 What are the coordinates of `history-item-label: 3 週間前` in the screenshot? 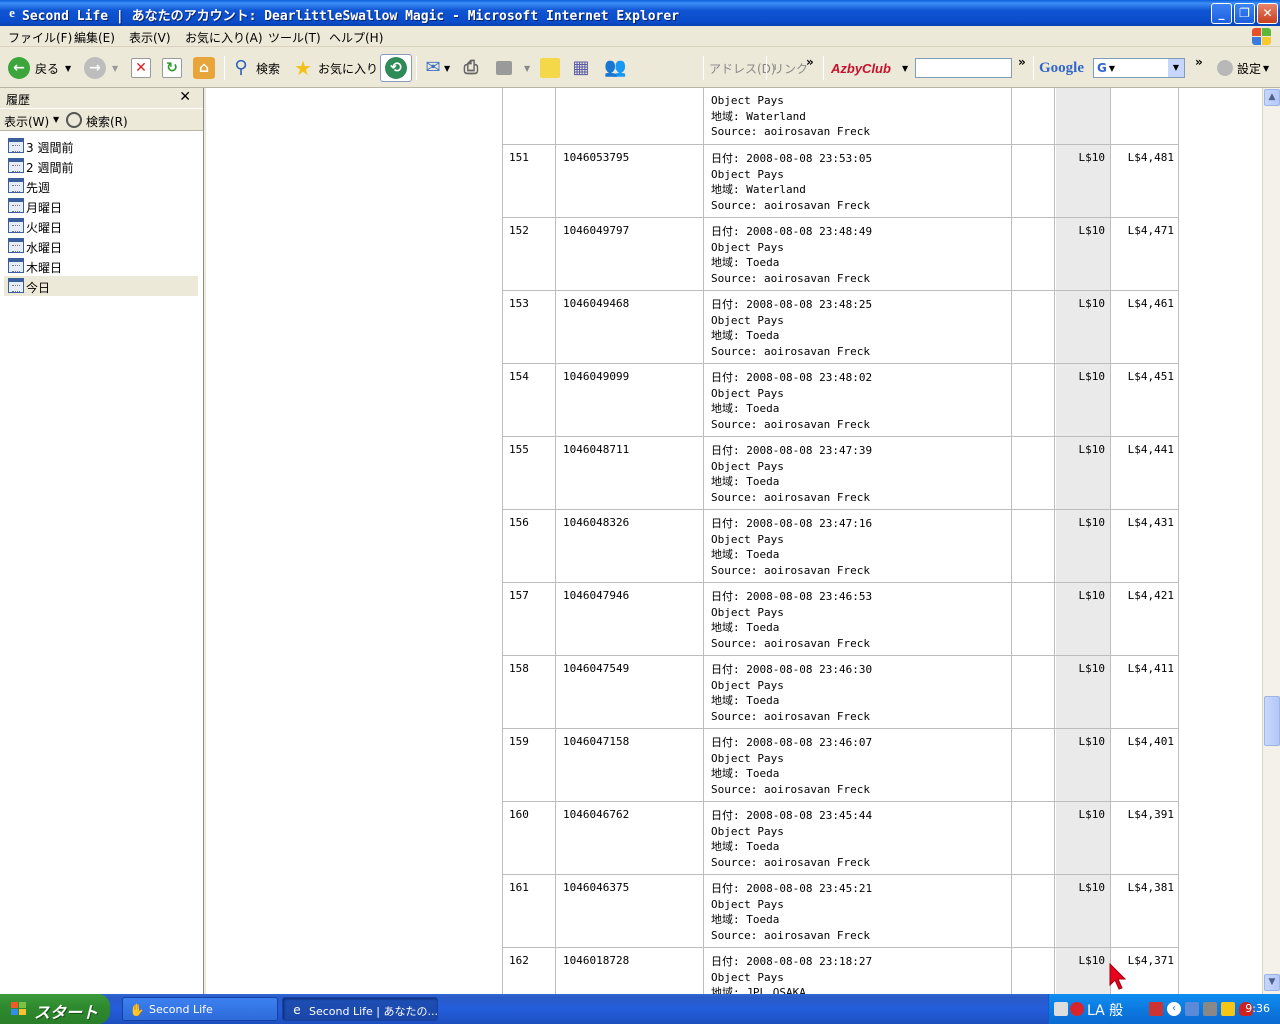 It's located at (50, 148).